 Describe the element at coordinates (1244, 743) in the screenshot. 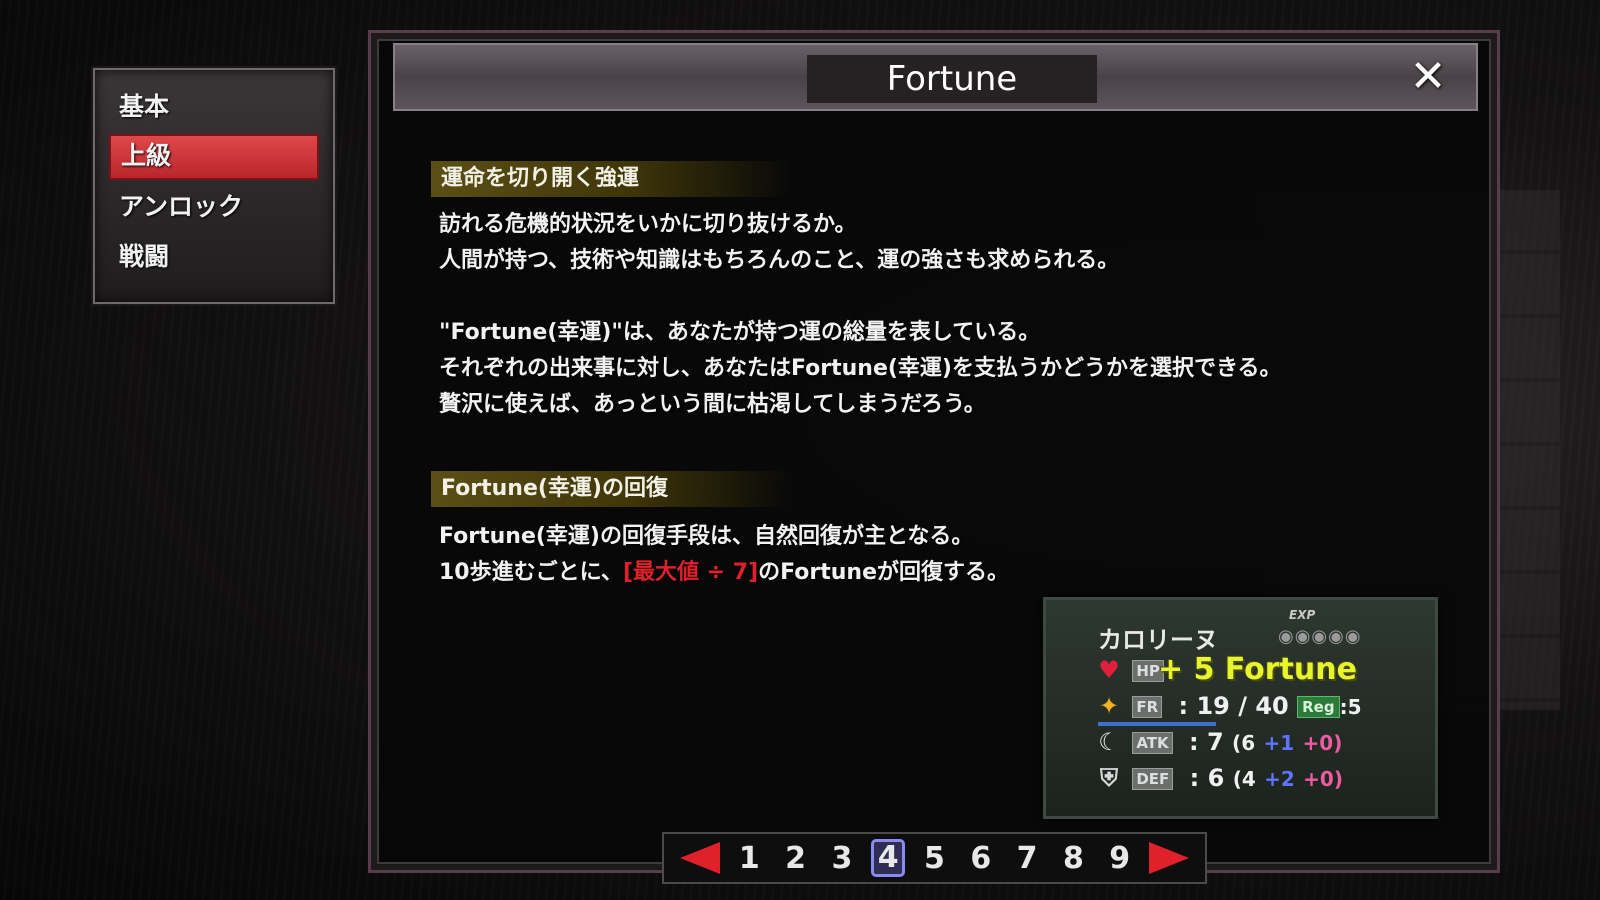

I see `atk-base: (6` at that location.